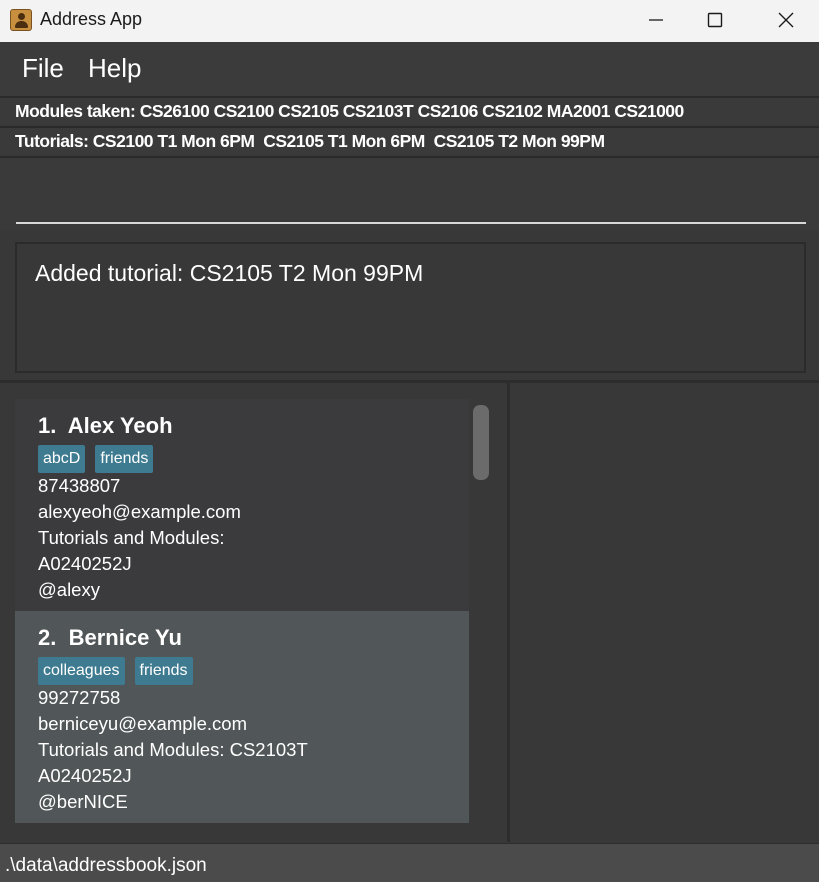  I want to click on person-name: 1. Alex Yeoh, so click(105, 425).